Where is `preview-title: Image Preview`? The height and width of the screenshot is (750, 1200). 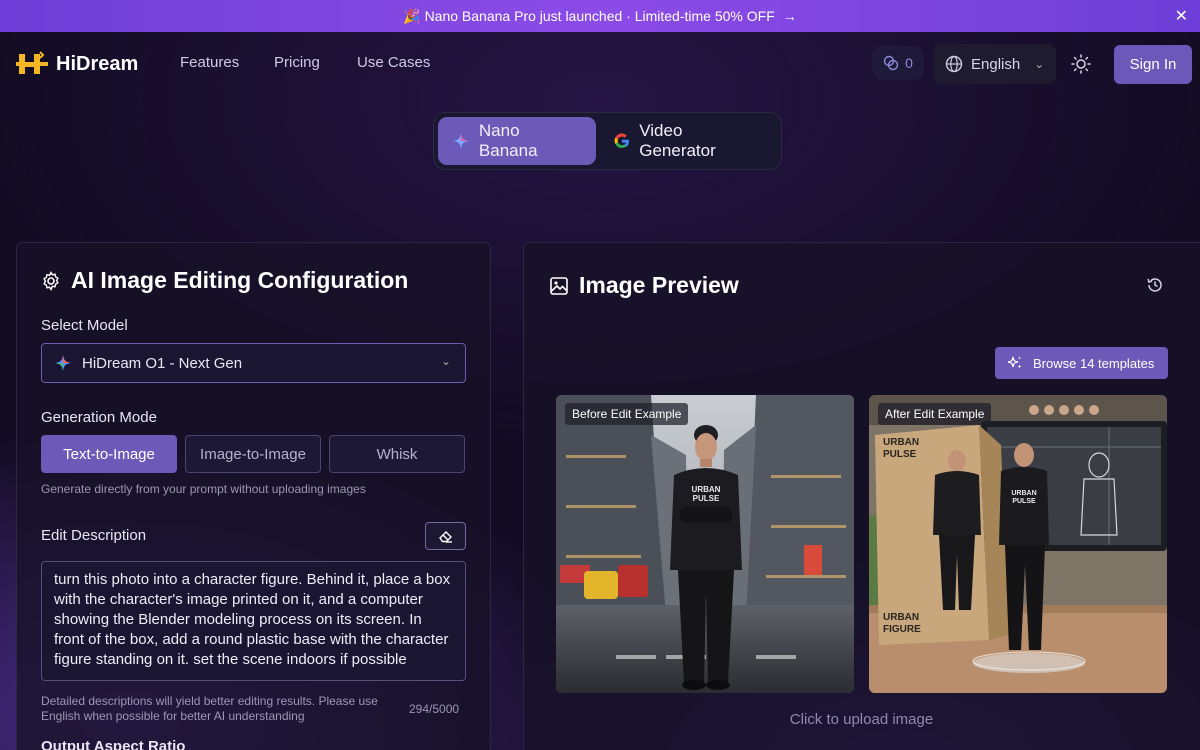 preview-title: Image Preview is located at coordinates (644, 285).